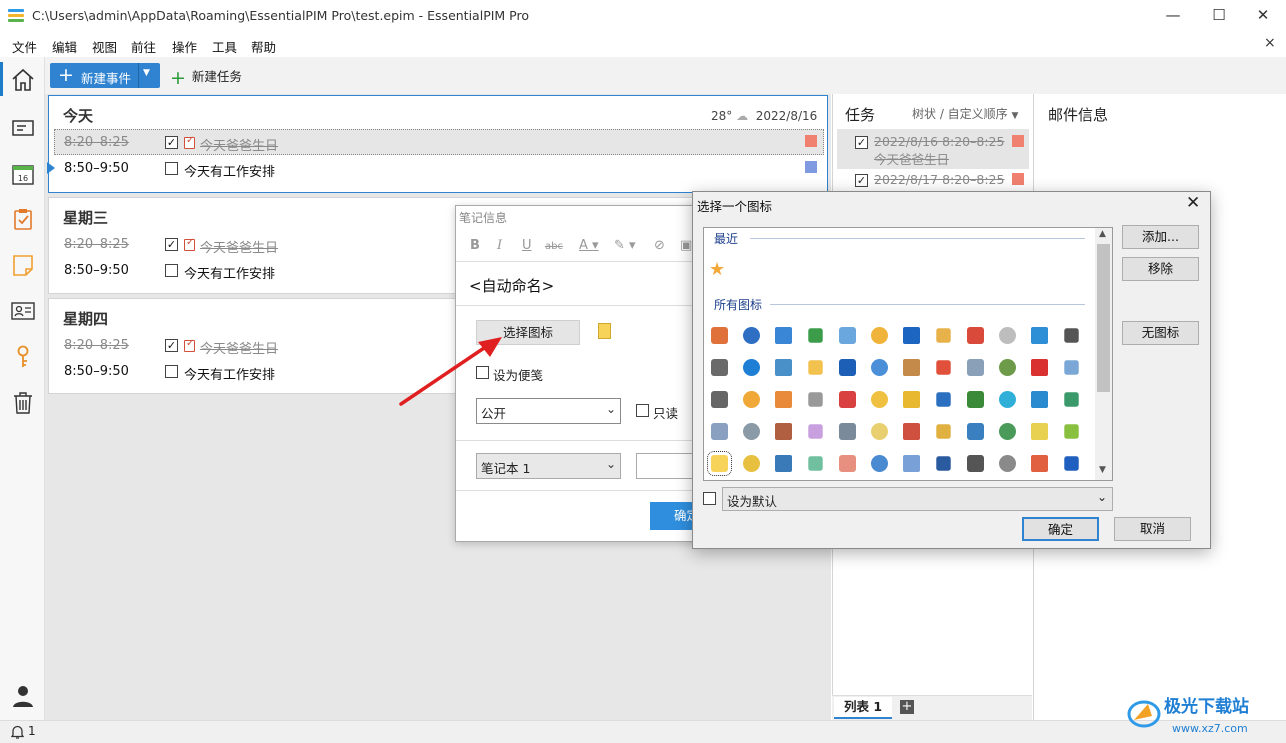 This screenshot has width=1286, height=743. I want to click on new-event-button: + 新建事件 ▼, so click(105, 75).